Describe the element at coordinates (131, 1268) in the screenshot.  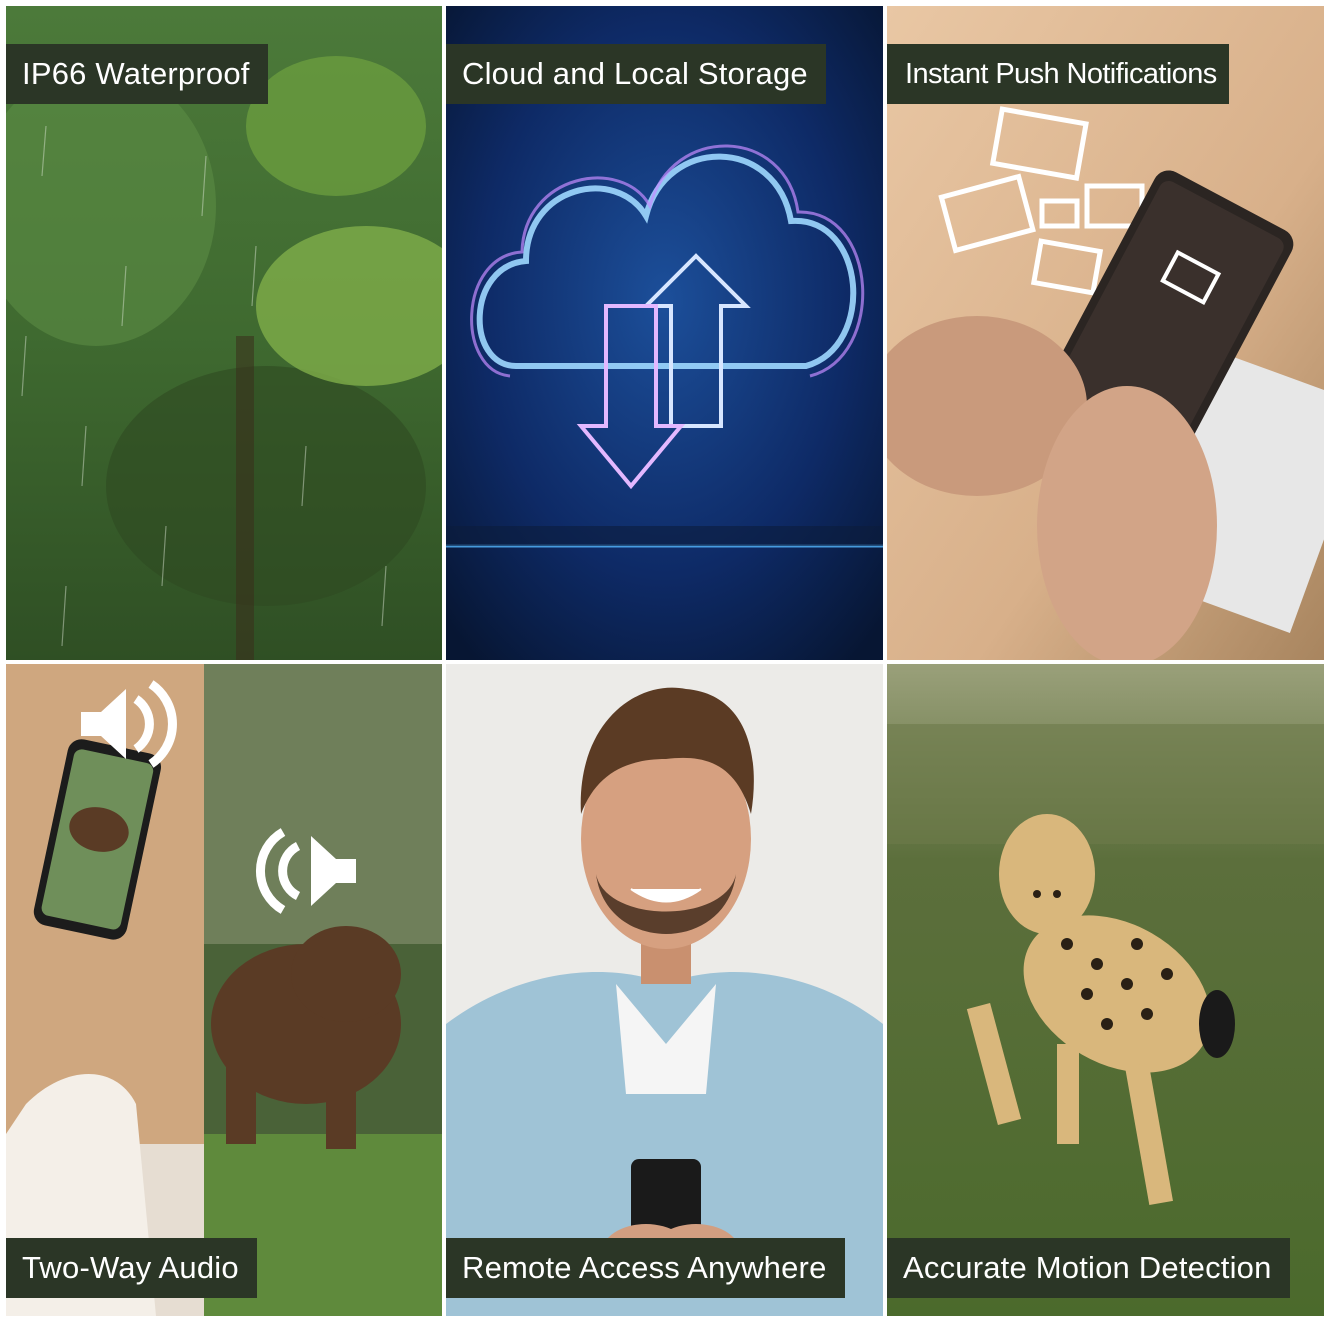
I see `tile-label: Two-Way Audio` at that location.